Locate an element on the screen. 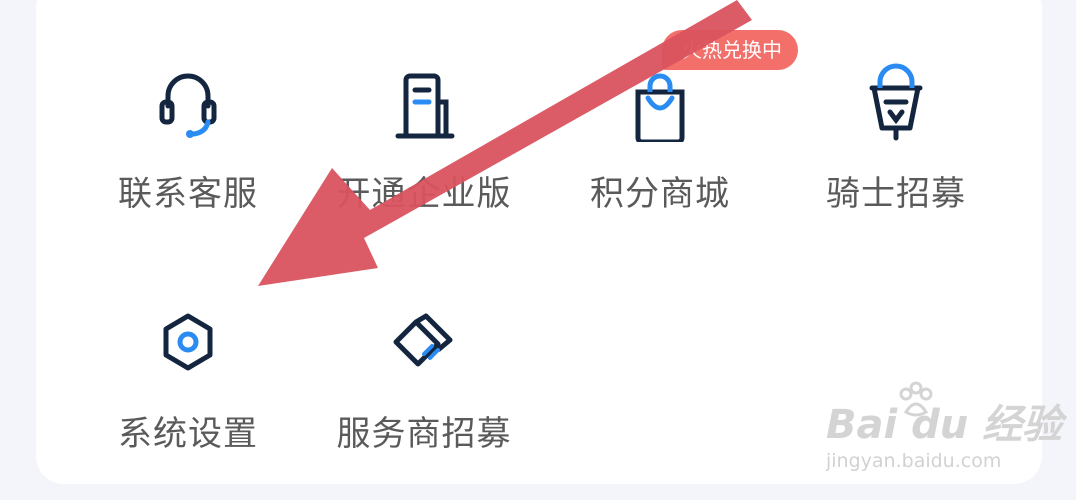 This screenshot has height=500, width=1076. grid-item-customer-service: 联系客服 is located at coordinates (188, 117).